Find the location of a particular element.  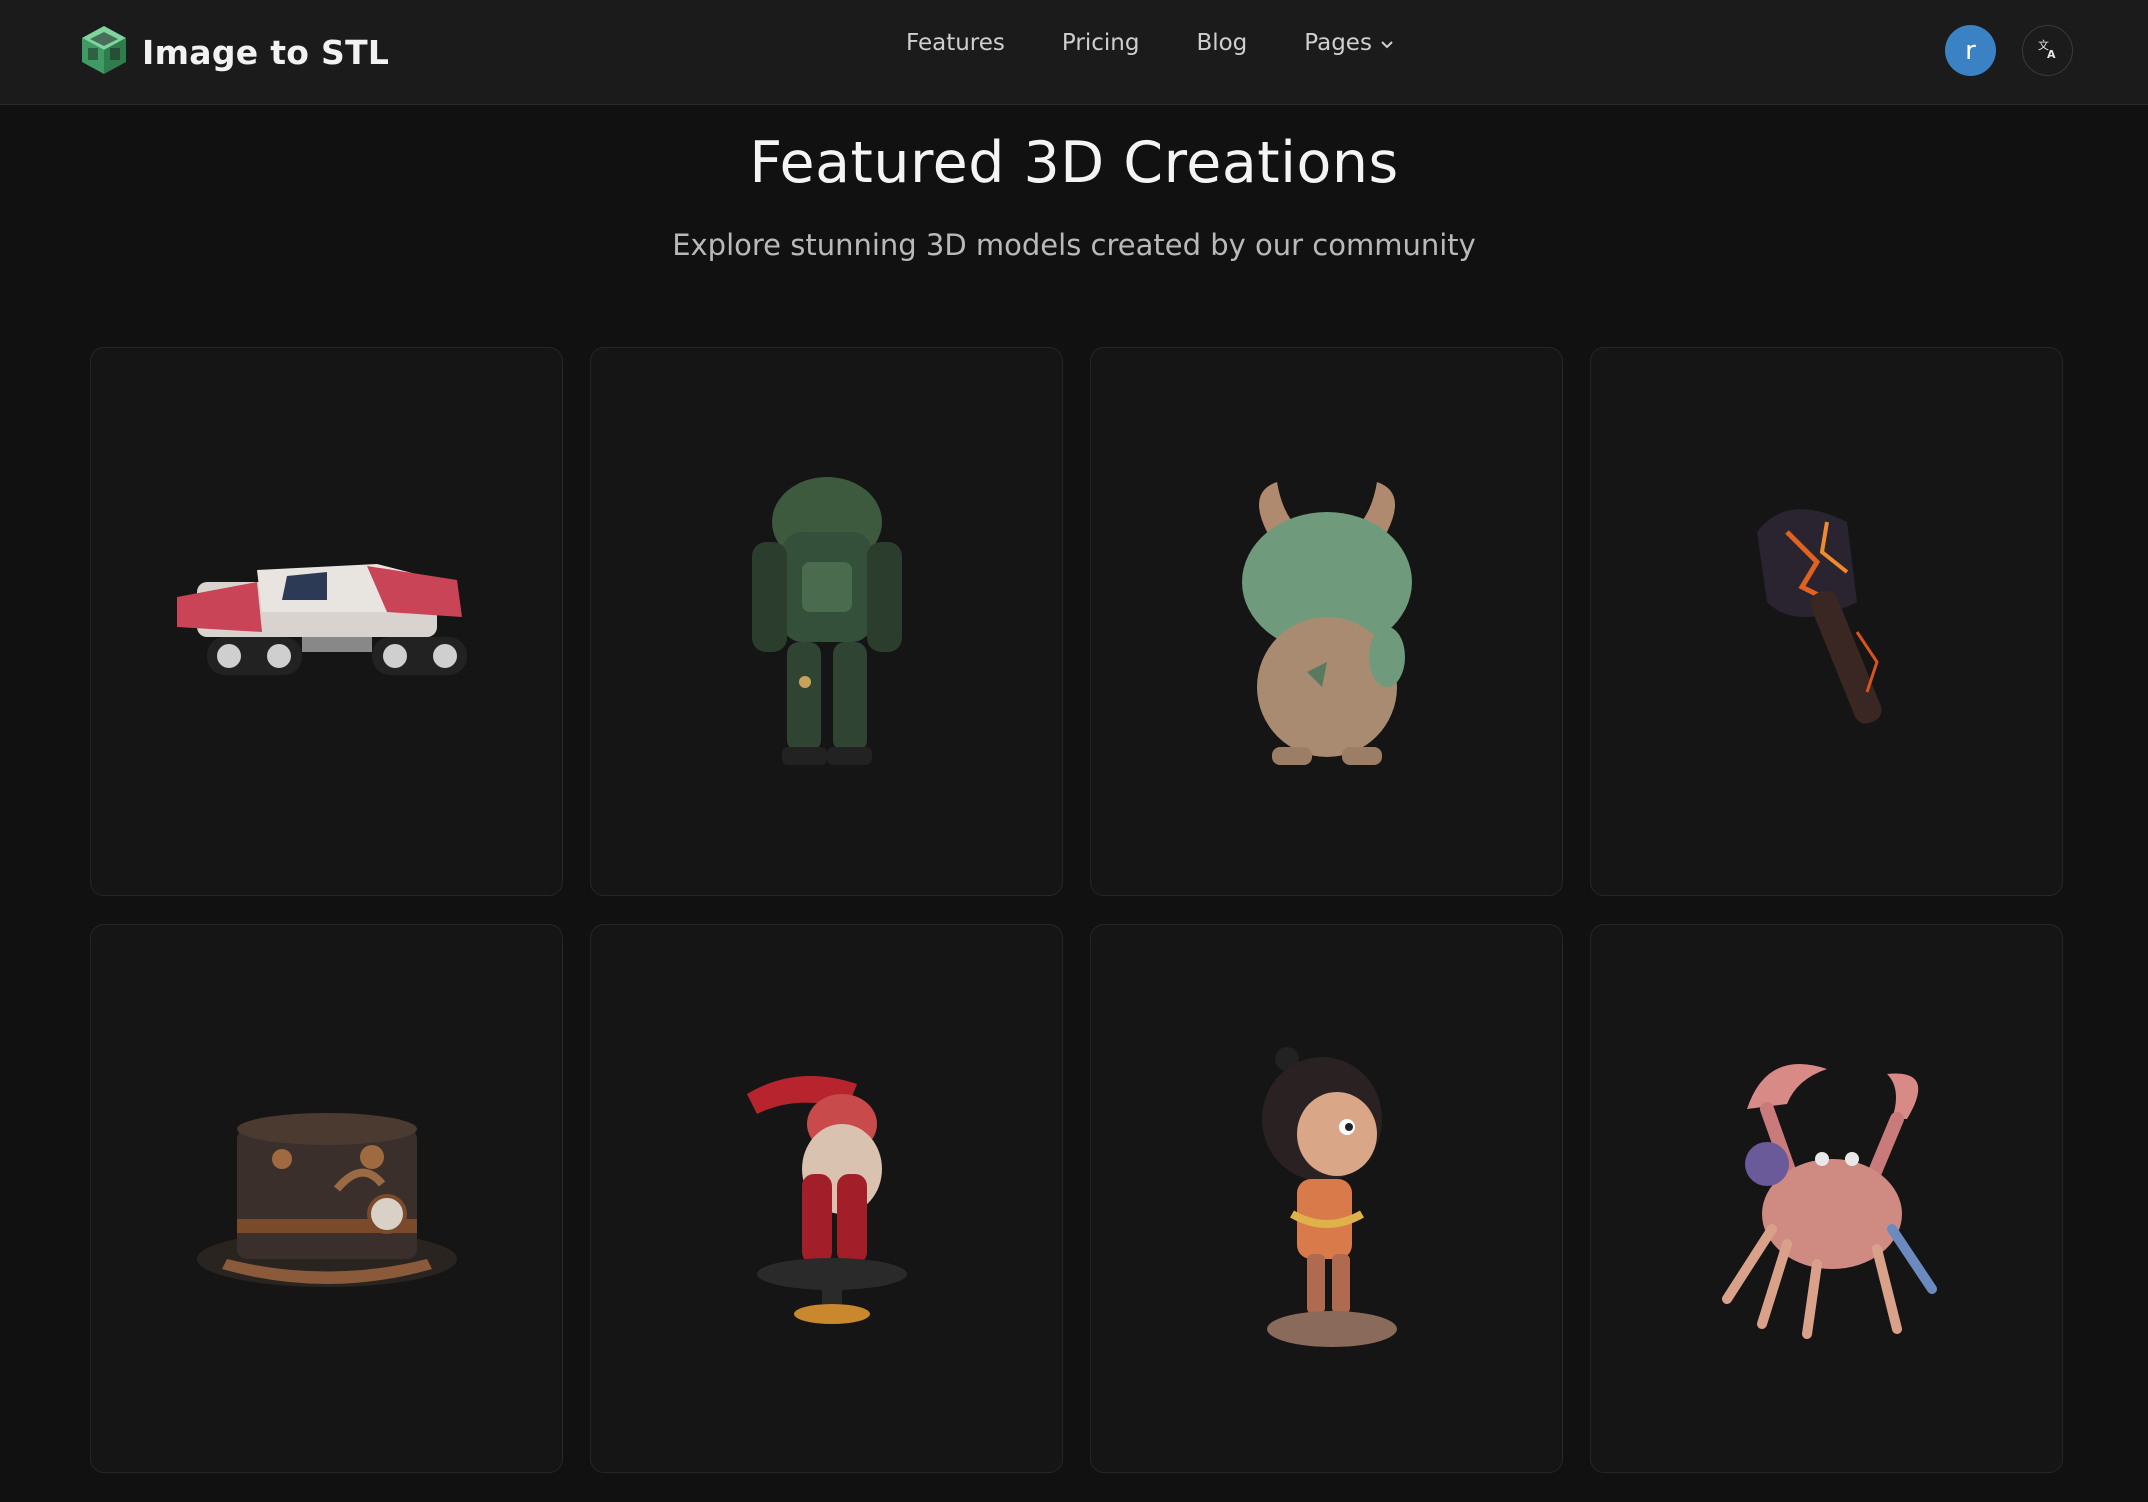

nav-link-features: Features is located at coordinates (955, 43).